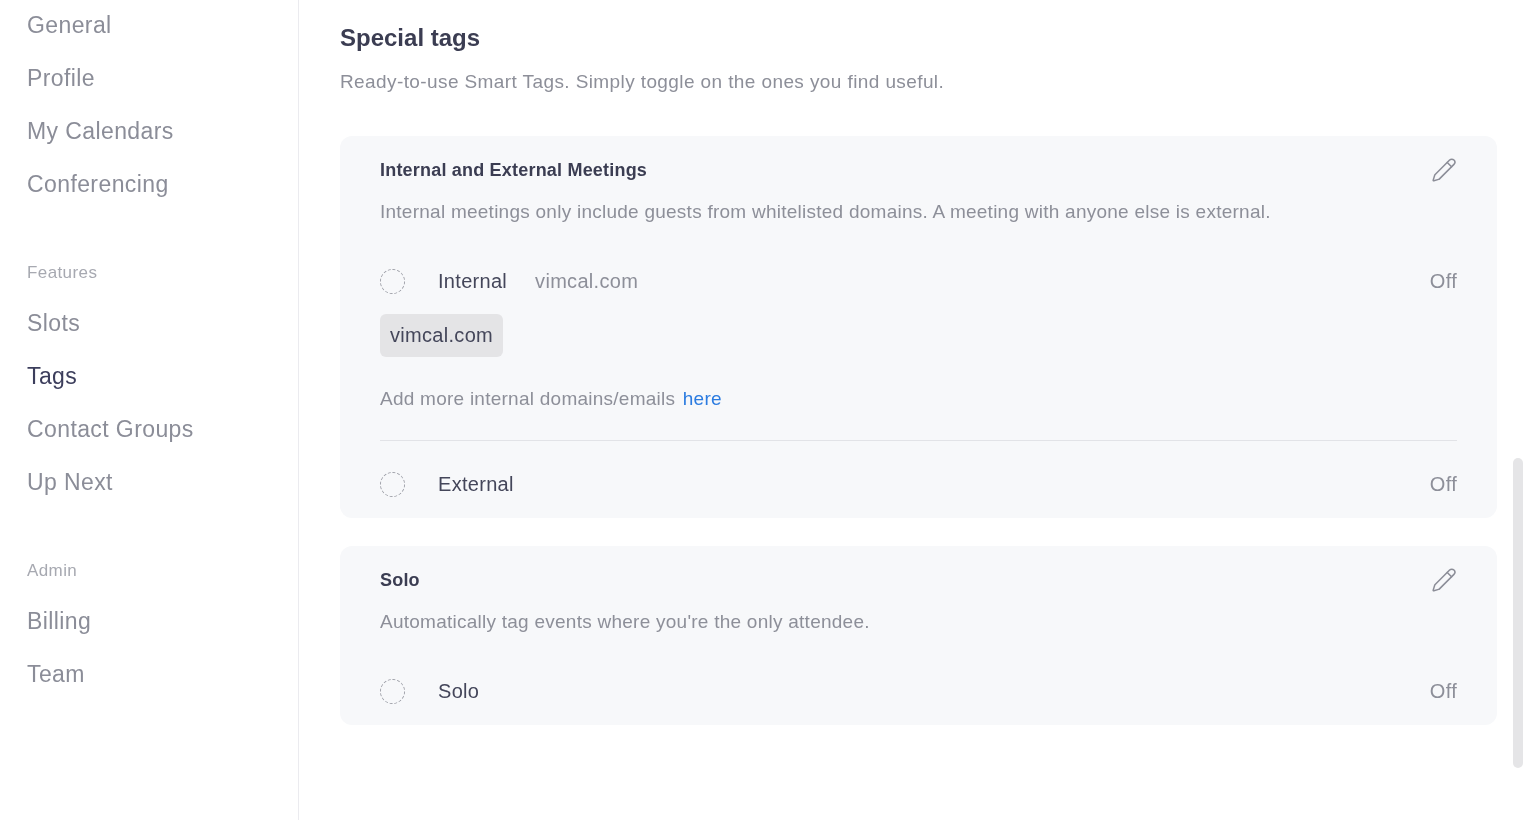 This screenshot has height=820, width=1526. I want to click on nav-item: Tags, so click(52, 376).